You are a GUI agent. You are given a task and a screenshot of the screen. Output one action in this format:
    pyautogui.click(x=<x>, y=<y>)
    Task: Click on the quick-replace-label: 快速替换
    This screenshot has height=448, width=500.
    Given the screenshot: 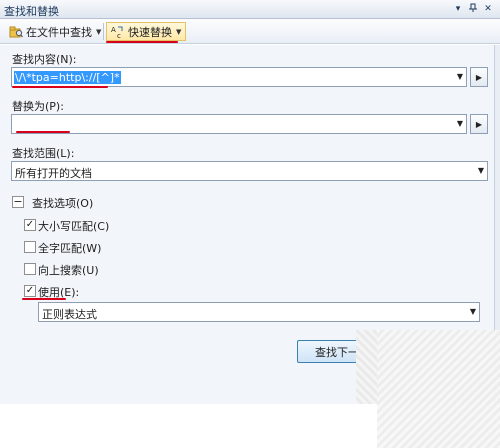 What is the action you would take?
    pyautogui.click(x=150, y=32)
    